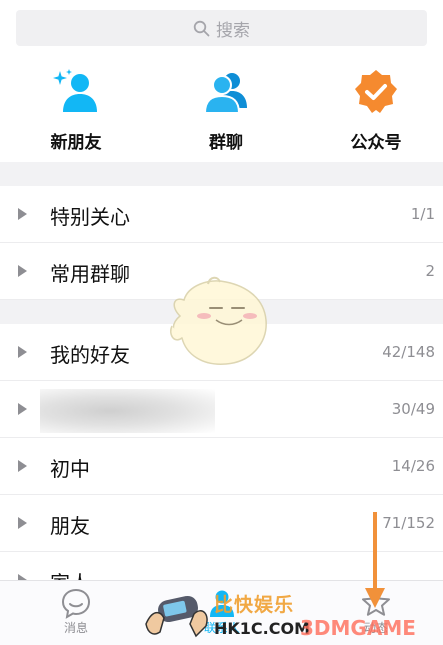 The image size is (443, 645). I want to click on official-account-icon, so click(376, 91).